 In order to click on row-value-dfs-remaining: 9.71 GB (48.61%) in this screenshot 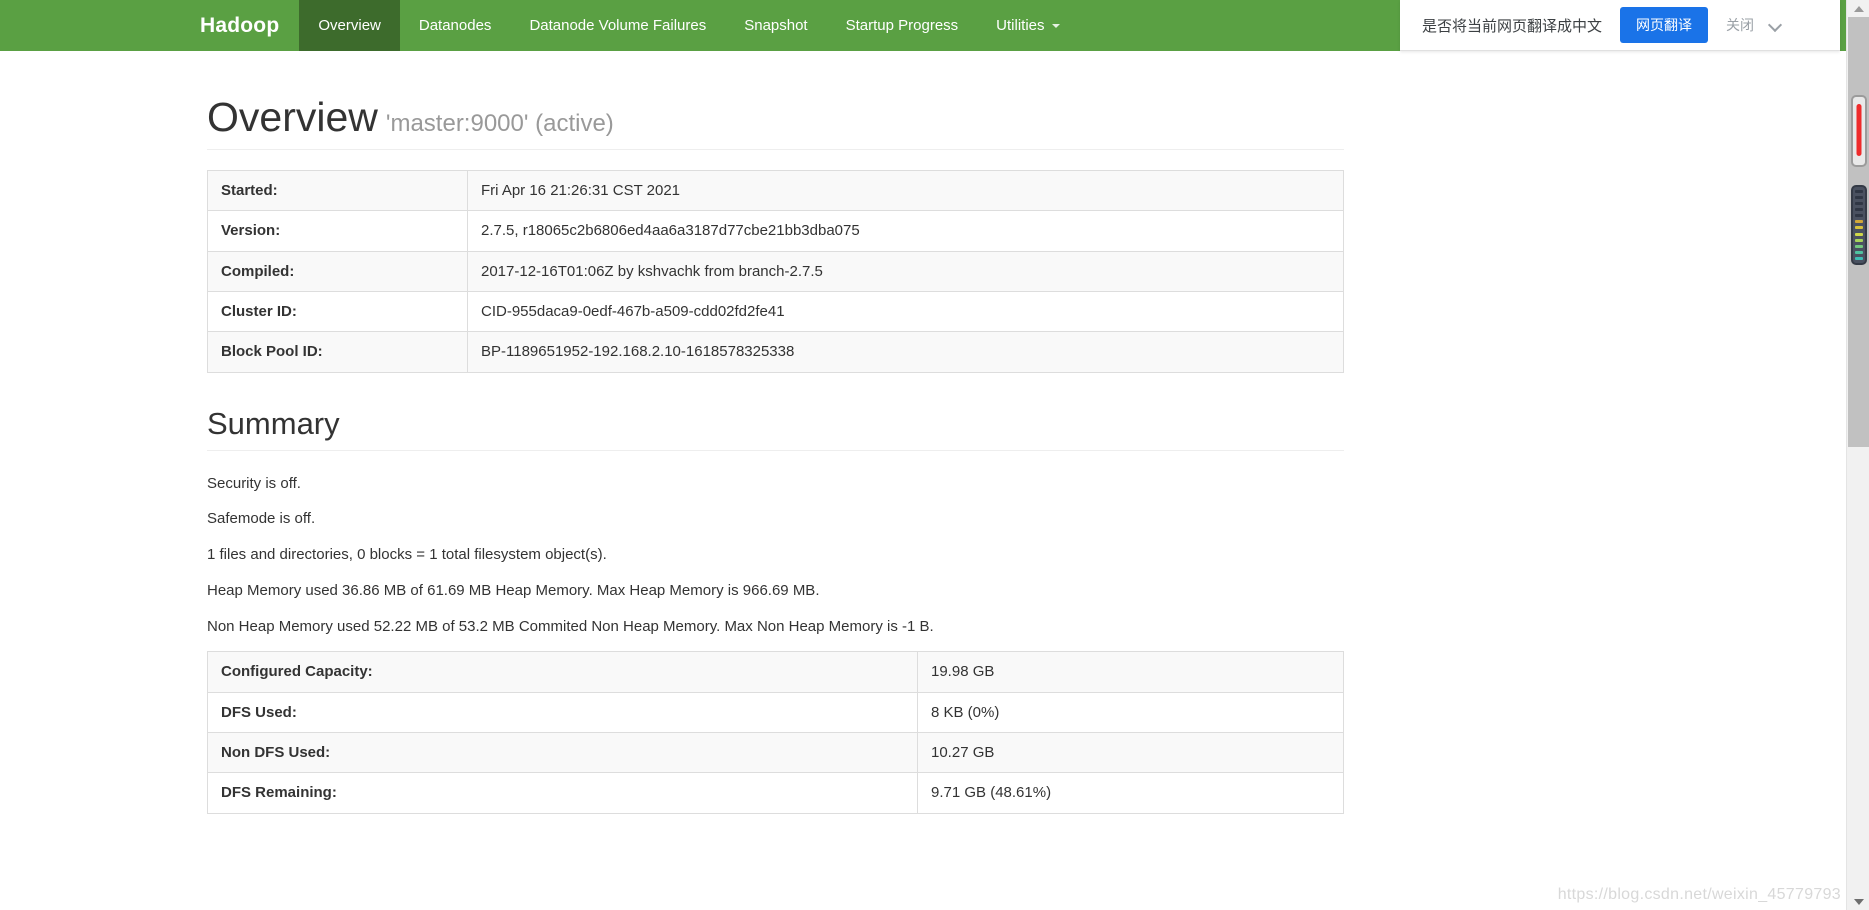, I will do `click(1130, 793)`.